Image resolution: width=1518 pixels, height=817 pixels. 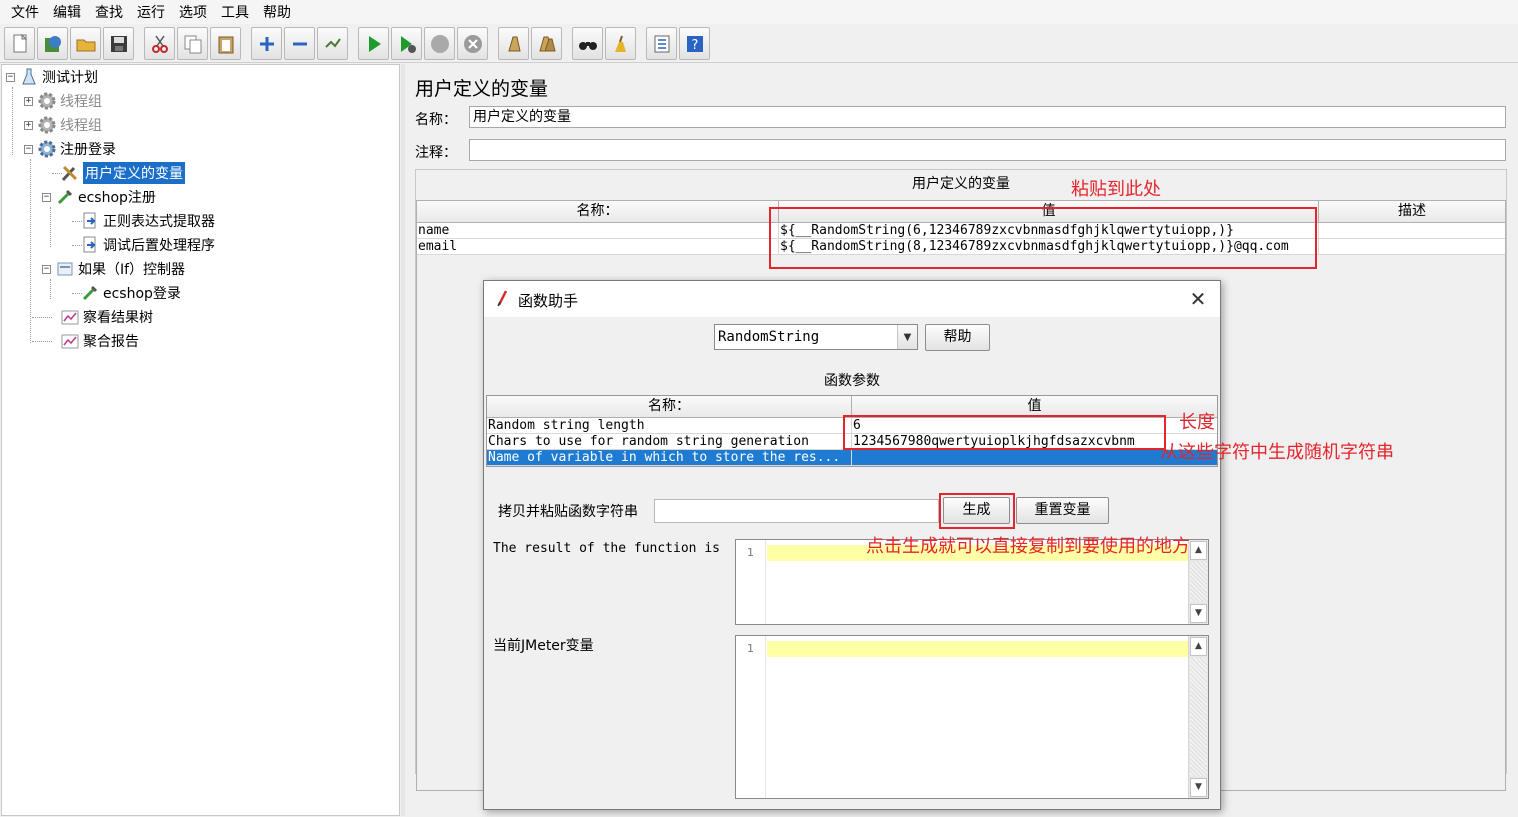 What do you see at coordinates (70, 78) in the screenshot?
I see `tree-label: 测试计划` at bounding box center [70, 78].